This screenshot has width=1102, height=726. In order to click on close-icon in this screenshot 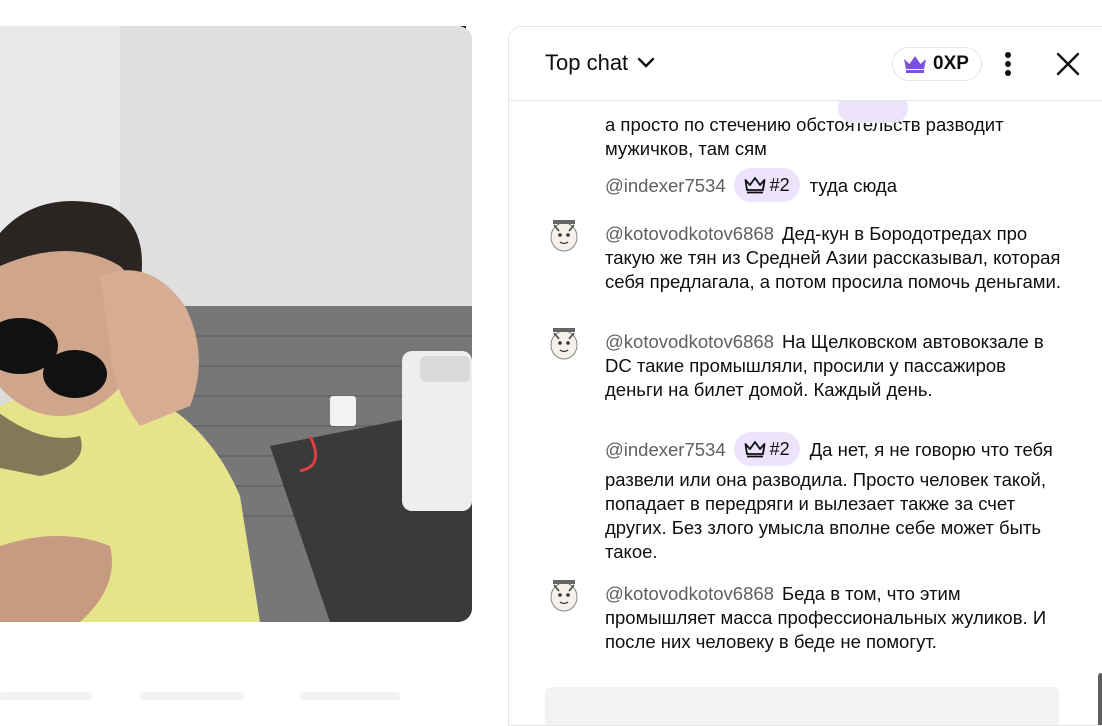, I will do `click(1068, 64)`.